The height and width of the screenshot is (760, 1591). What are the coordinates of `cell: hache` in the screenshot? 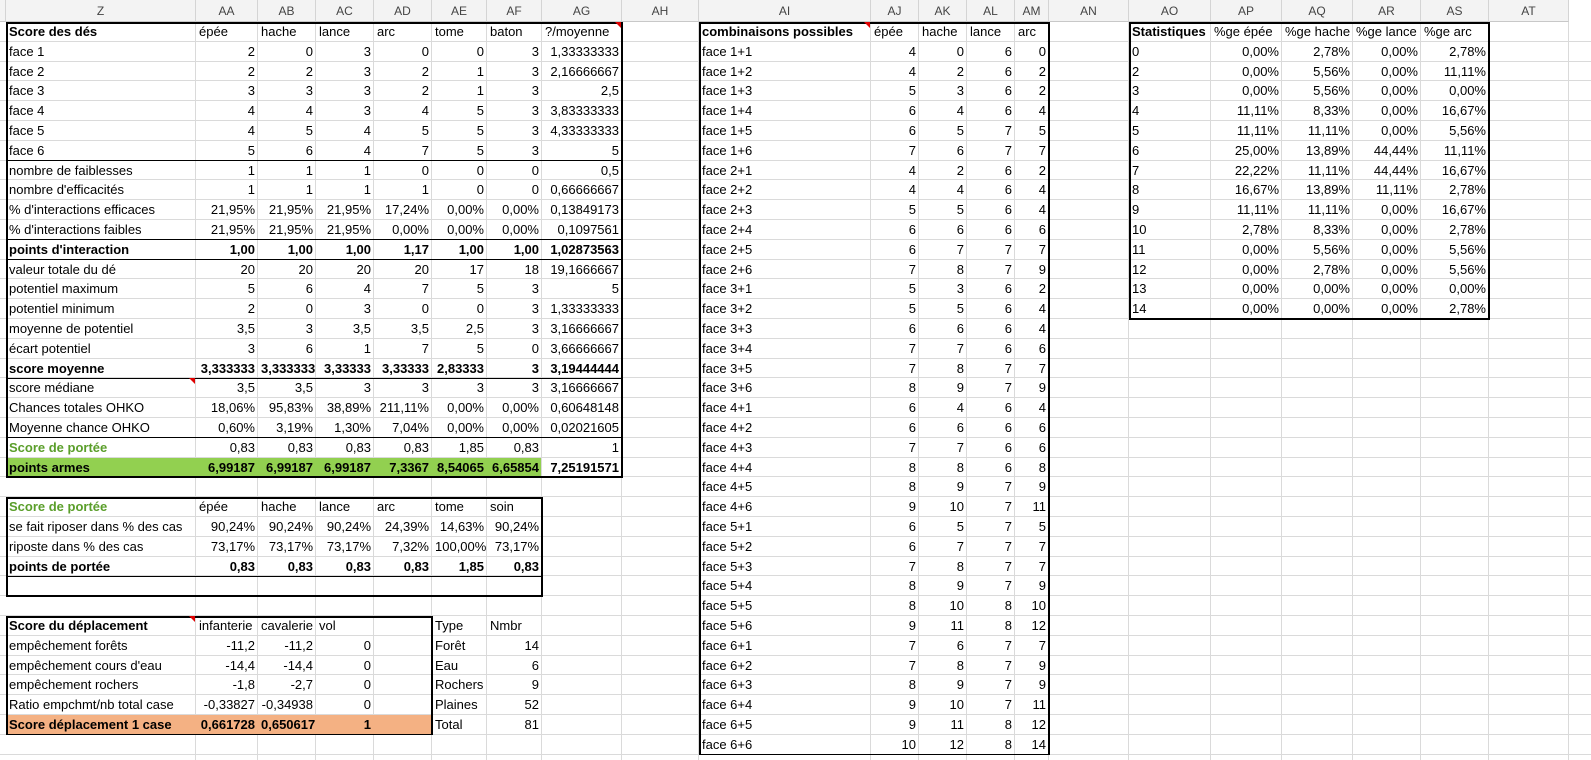 It's located at (287, 32).